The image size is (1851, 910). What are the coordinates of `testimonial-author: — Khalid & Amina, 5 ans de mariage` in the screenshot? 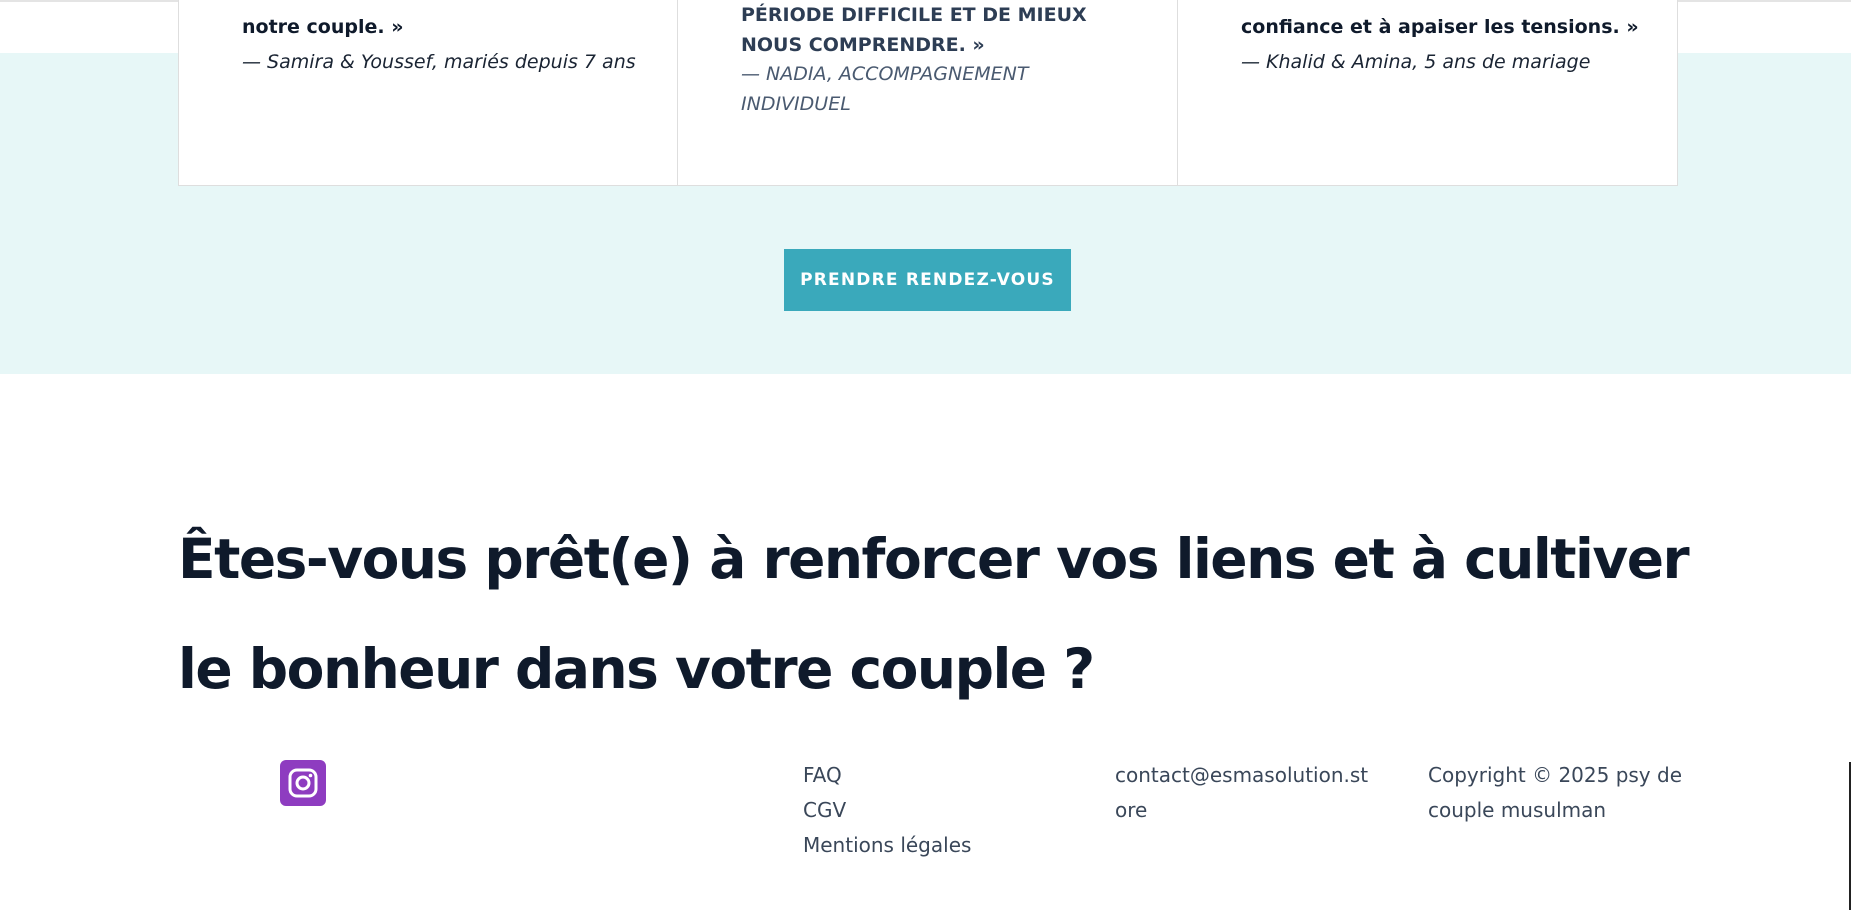 It's located at (1416, 62).